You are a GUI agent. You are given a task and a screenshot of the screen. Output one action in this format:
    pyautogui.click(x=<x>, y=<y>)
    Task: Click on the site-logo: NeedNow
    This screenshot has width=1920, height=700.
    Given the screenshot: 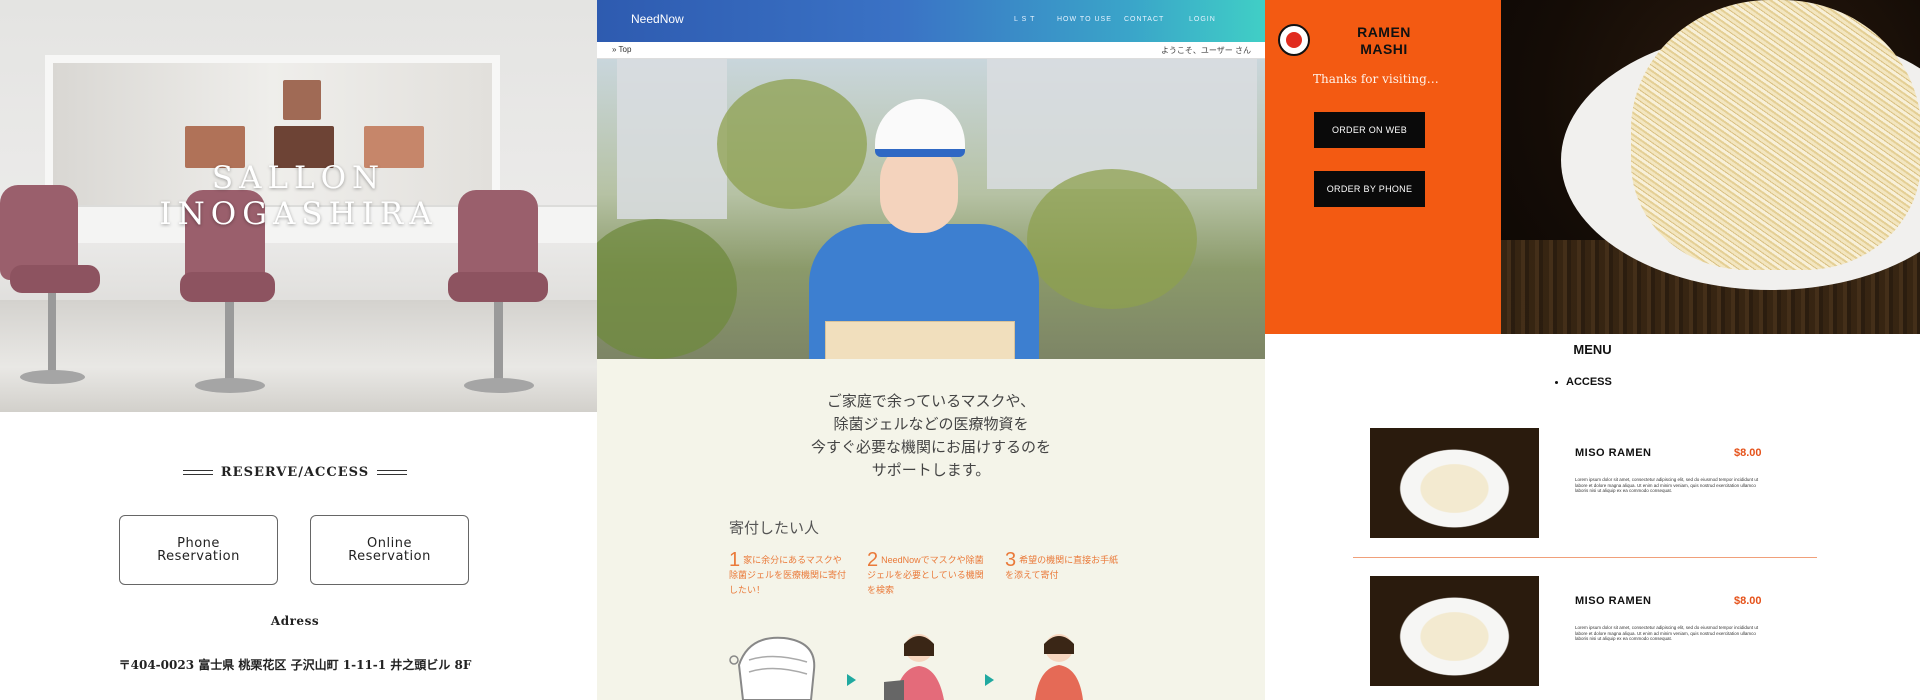 What is the action you would take?
    pyautogui.click(x=657, y=19)
    